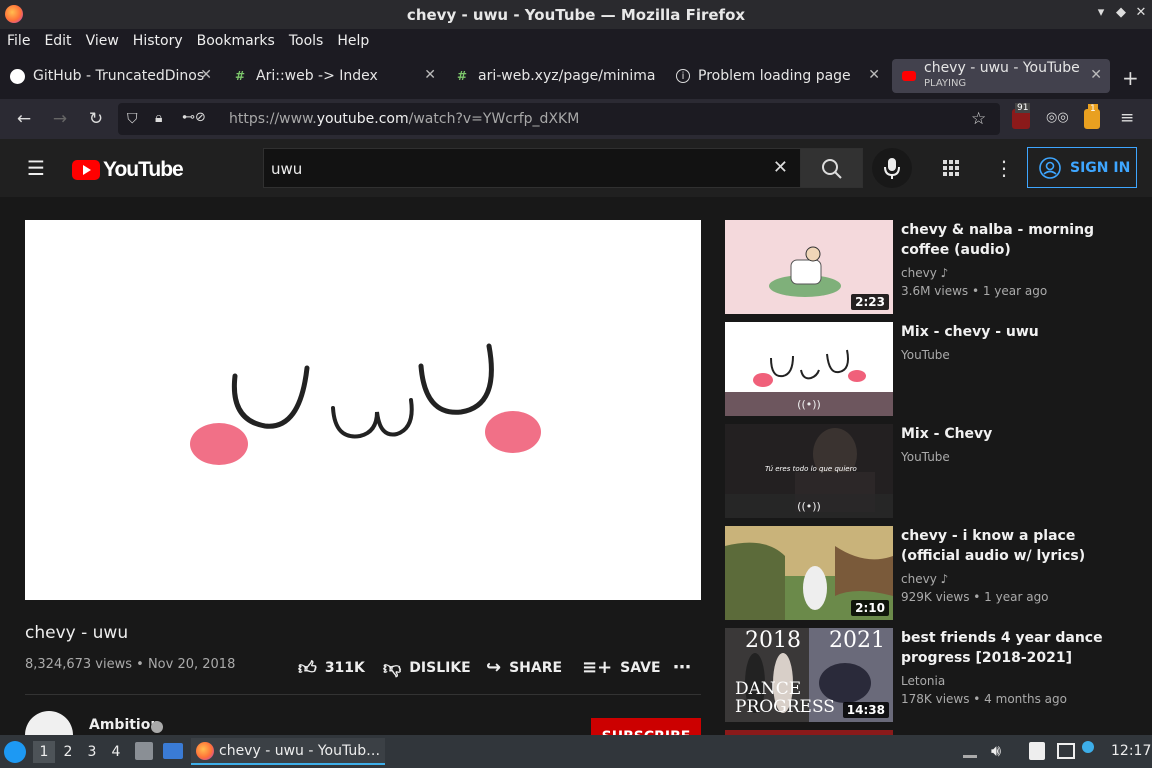 This screenshot has width=1152, height=768. Describe the element at coordinates (60, 119) in the screenshot. I see `forward-icon: →` at that location.